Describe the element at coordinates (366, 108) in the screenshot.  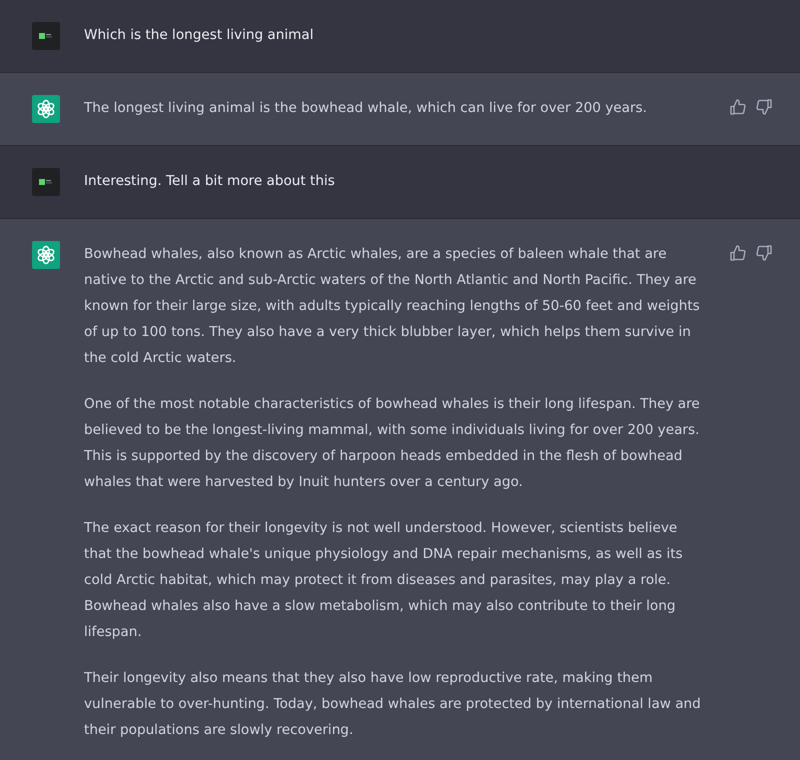
I see `assistant-message-text: The longest living animal is the bowhead whale, which can live for over 200 years.` at that location.